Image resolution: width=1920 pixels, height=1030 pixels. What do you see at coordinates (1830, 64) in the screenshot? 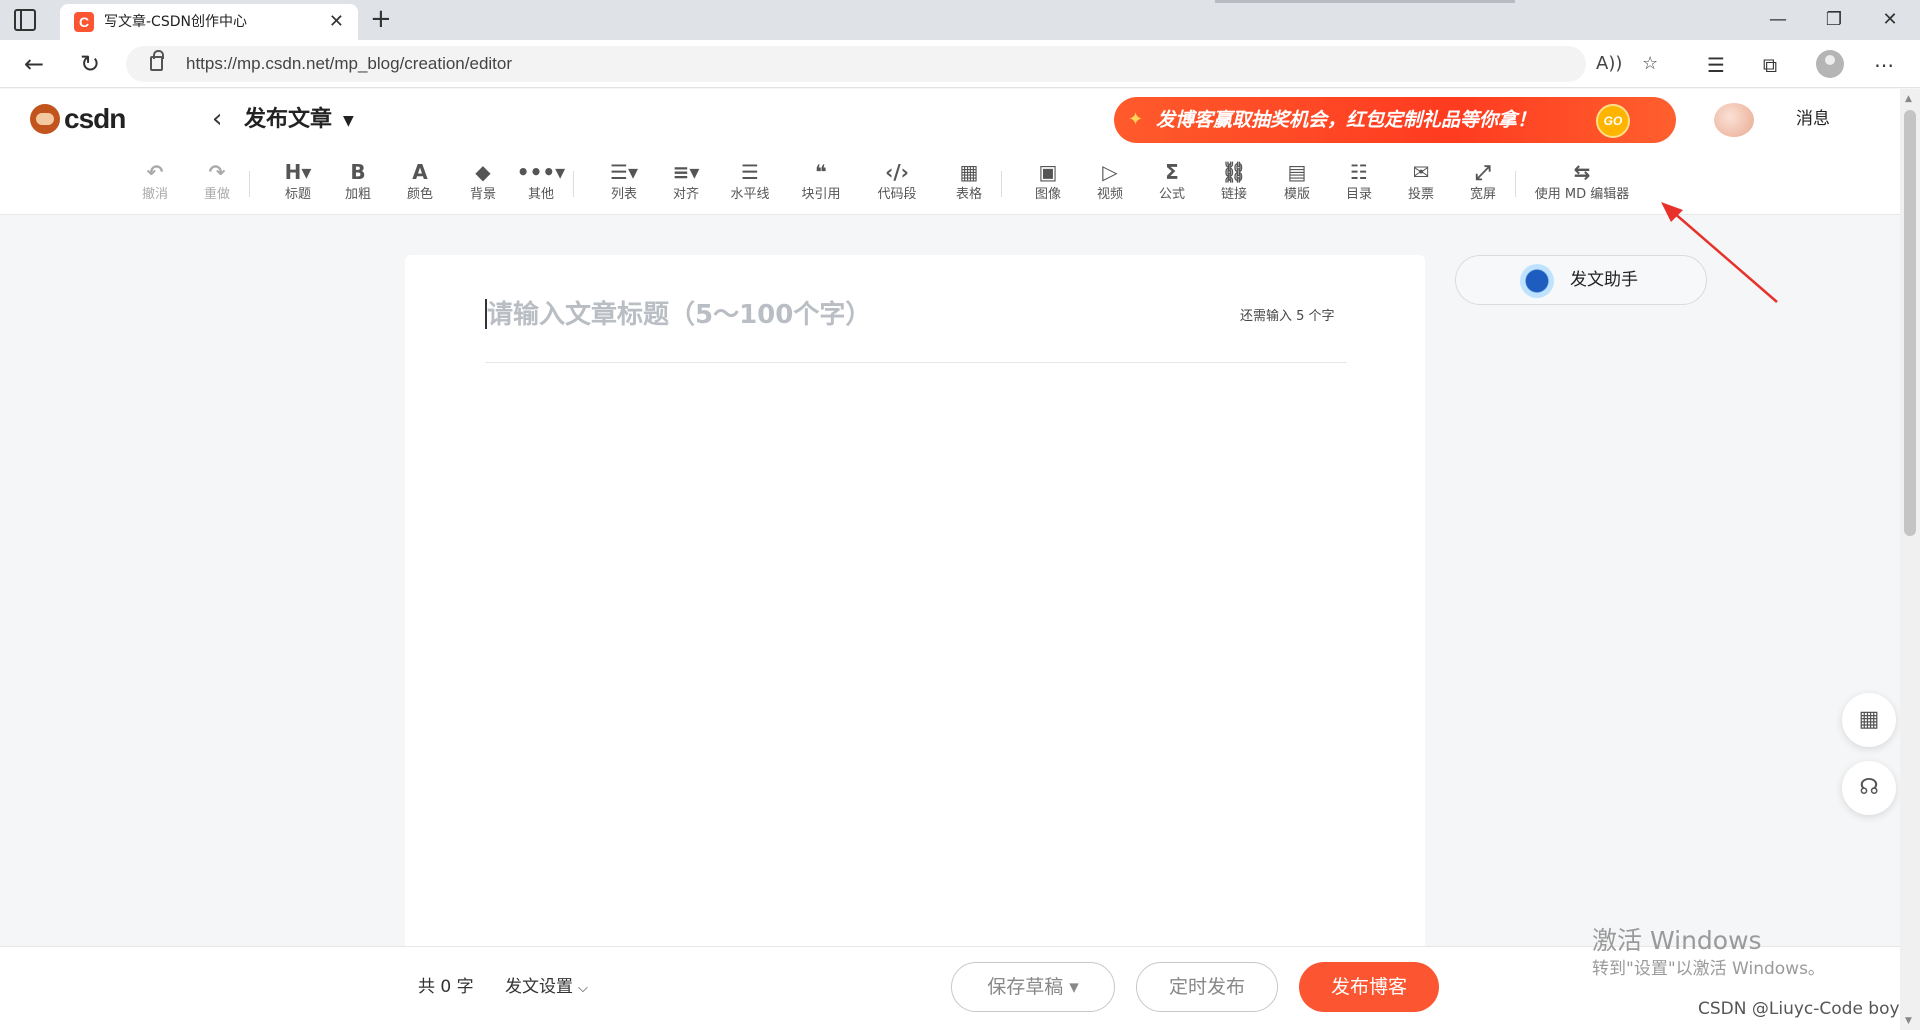
I see `profile-icon` at bounding box center [1830, 64].